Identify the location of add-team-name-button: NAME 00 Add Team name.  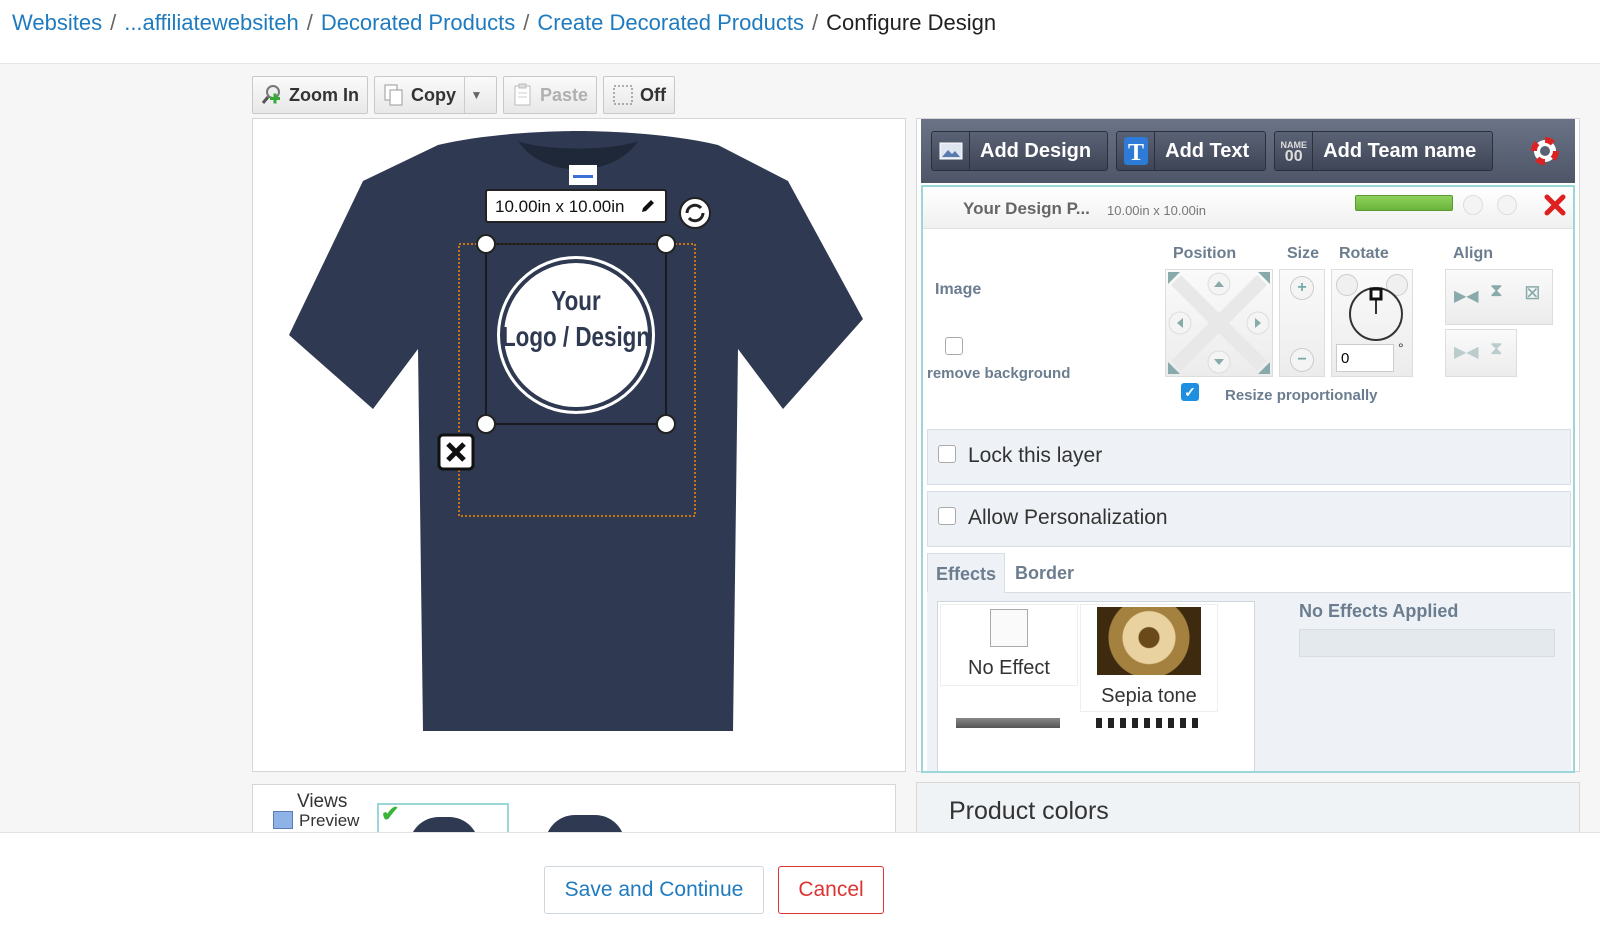
(1384, 151).